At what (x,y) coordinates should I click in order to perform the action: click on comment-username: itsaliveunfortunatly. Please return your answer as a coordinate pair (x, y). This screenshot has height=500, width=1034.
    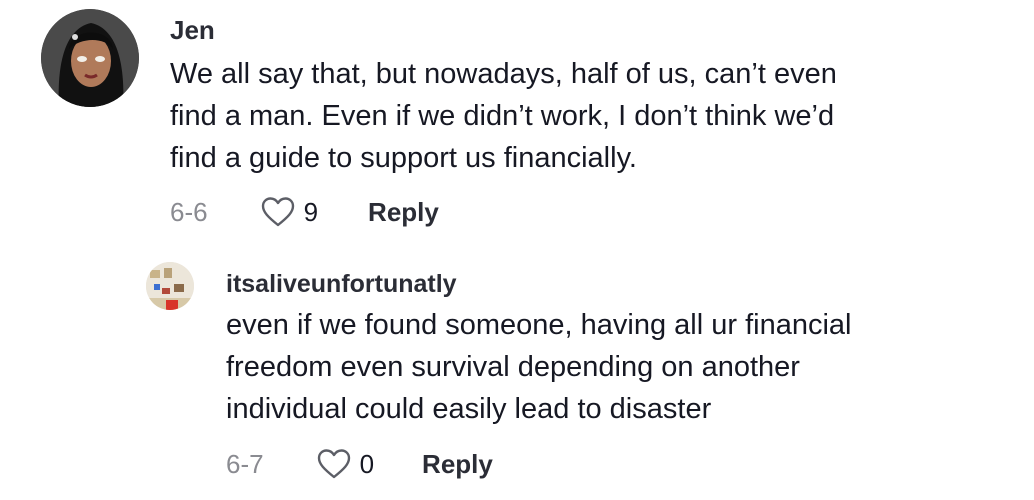
    Looking at the image, I should click on (341, 284).